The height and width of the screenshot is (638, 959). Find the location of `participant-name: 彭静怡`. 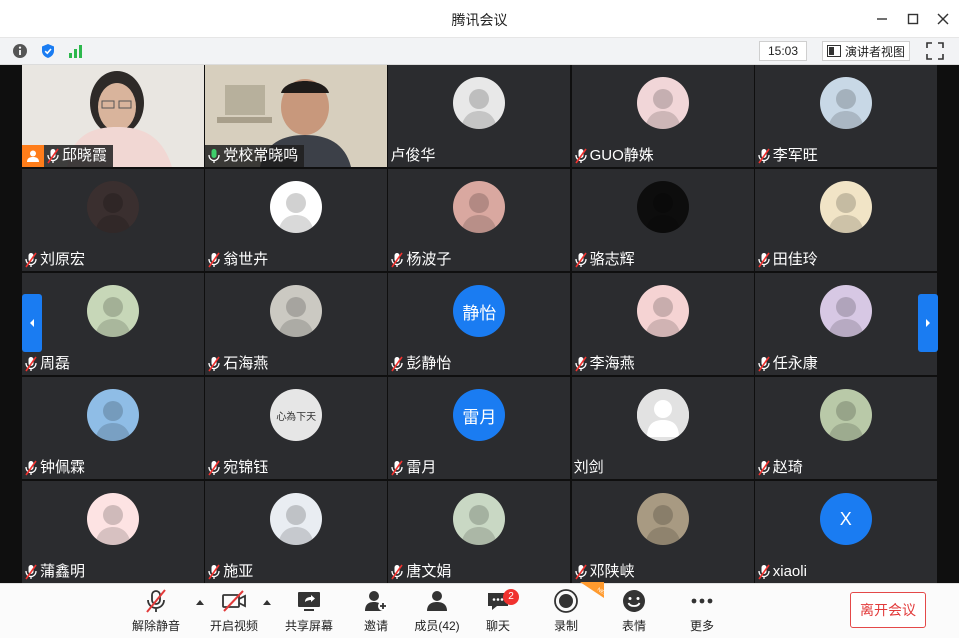

participant-name: 彭静怡 is located at coordinates (429, 363).